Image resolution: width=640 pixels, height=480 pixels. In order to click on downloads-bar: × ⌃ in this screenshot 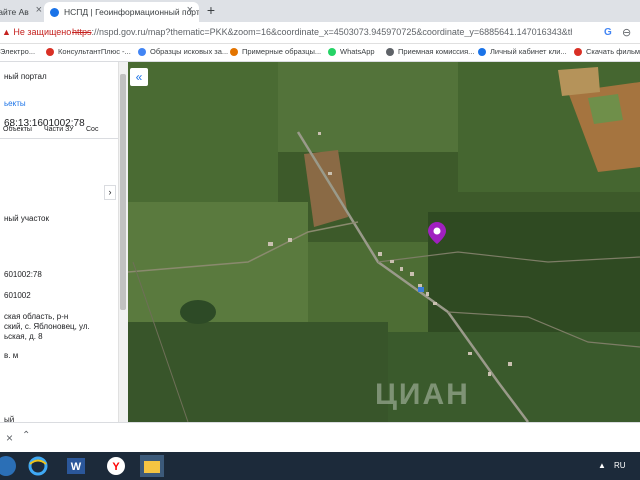, I will do `click(320, 437)`.